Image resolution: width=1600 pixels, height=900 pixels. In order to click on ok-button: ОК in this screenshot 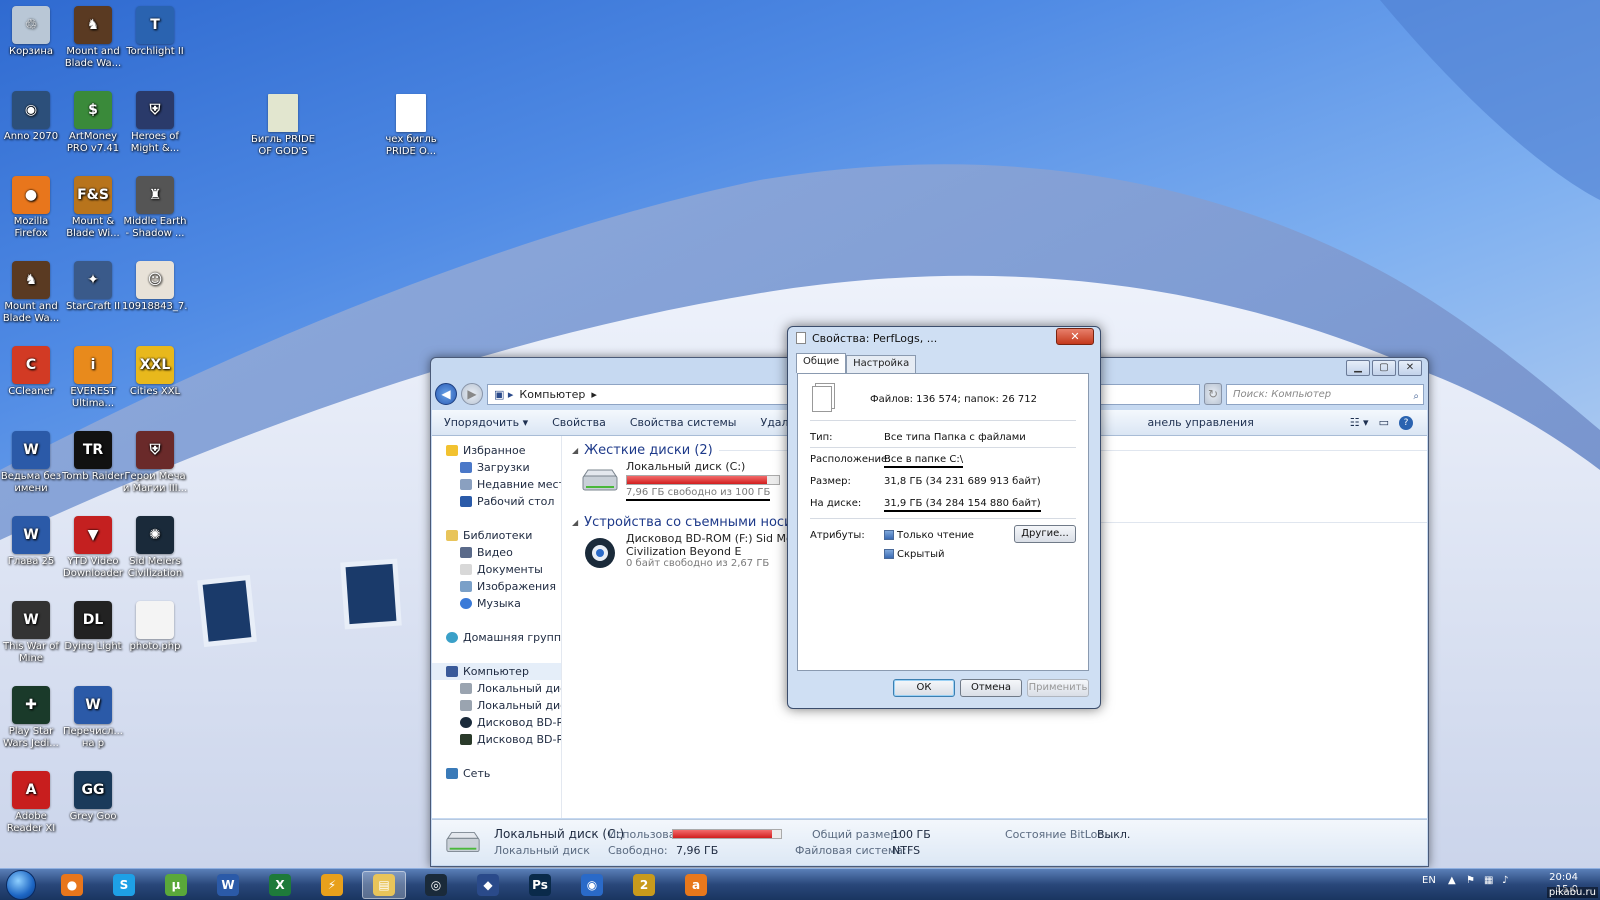, I will do `click(924, 688)`.